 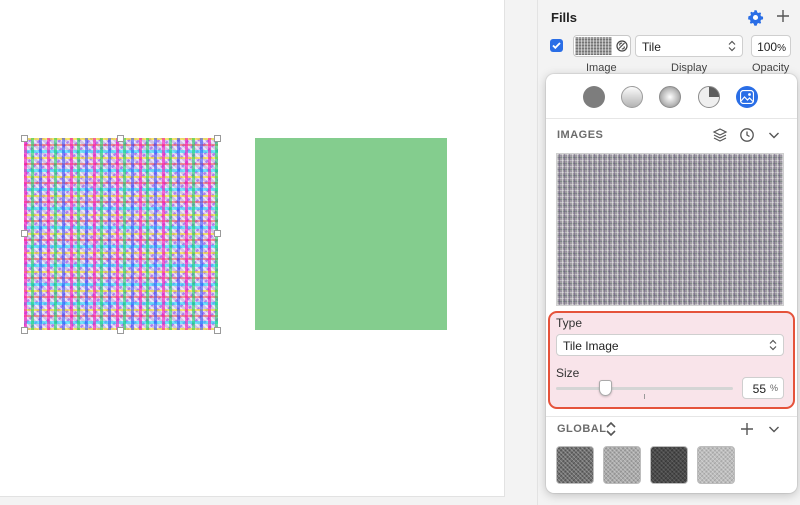 What do you see at coordinates (622, 46) in the screenshot?
I see `detach-icon` at bounding box center [622, 46].